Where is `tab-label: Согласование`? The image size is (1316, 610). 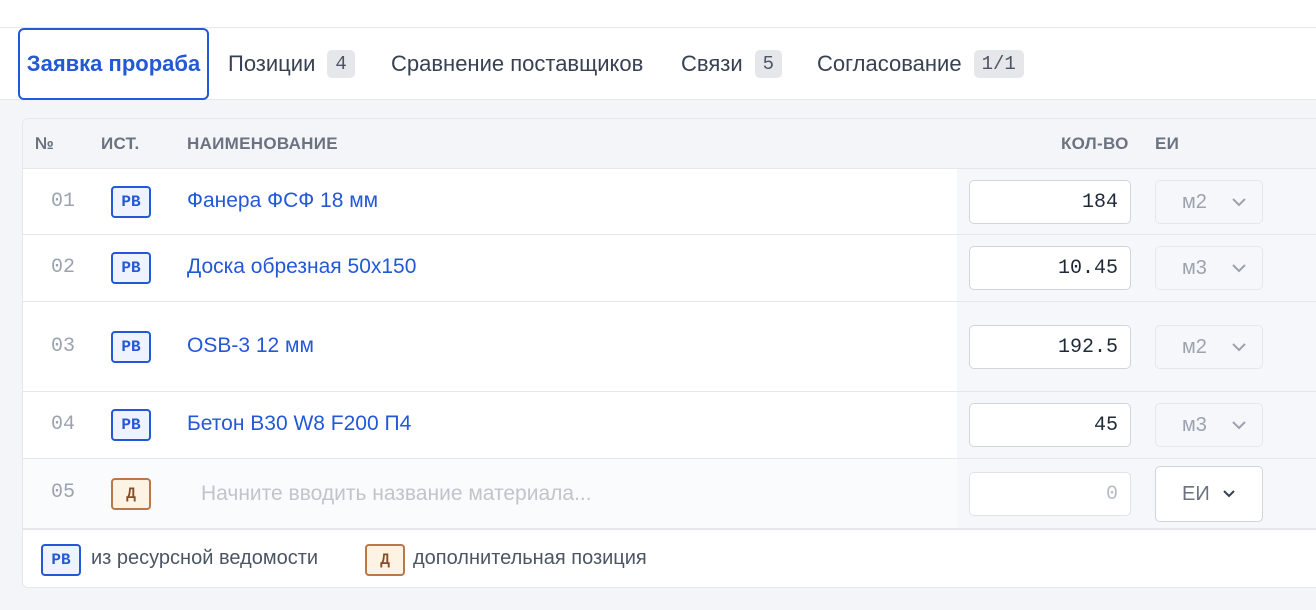 tab-label: Согласование is located at coordinates (889, 63).